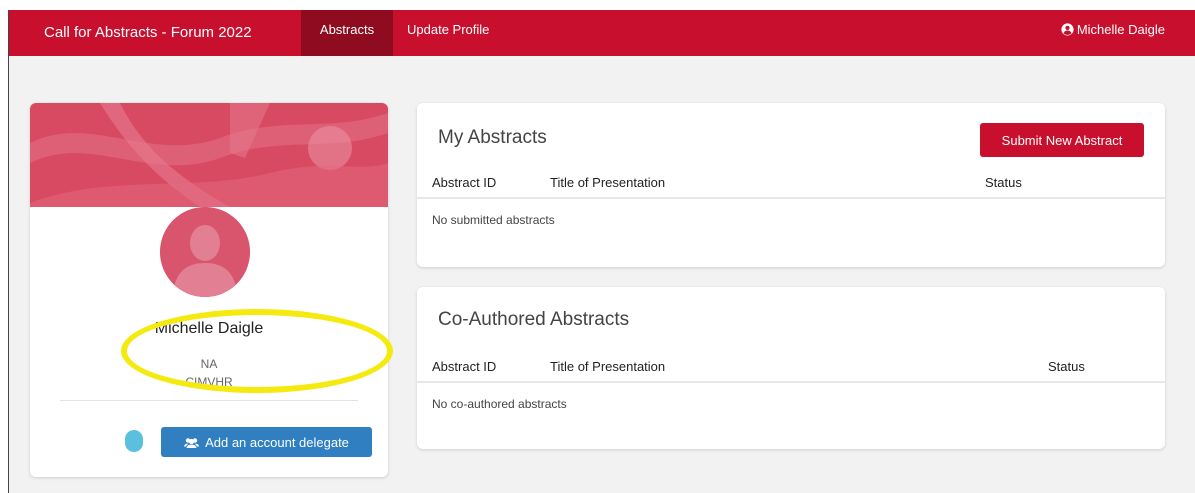  Describe the element at coordinates (534, 319) in the screenshot. I see `co-authored-title: Co-Authored Abstracts` at that location.